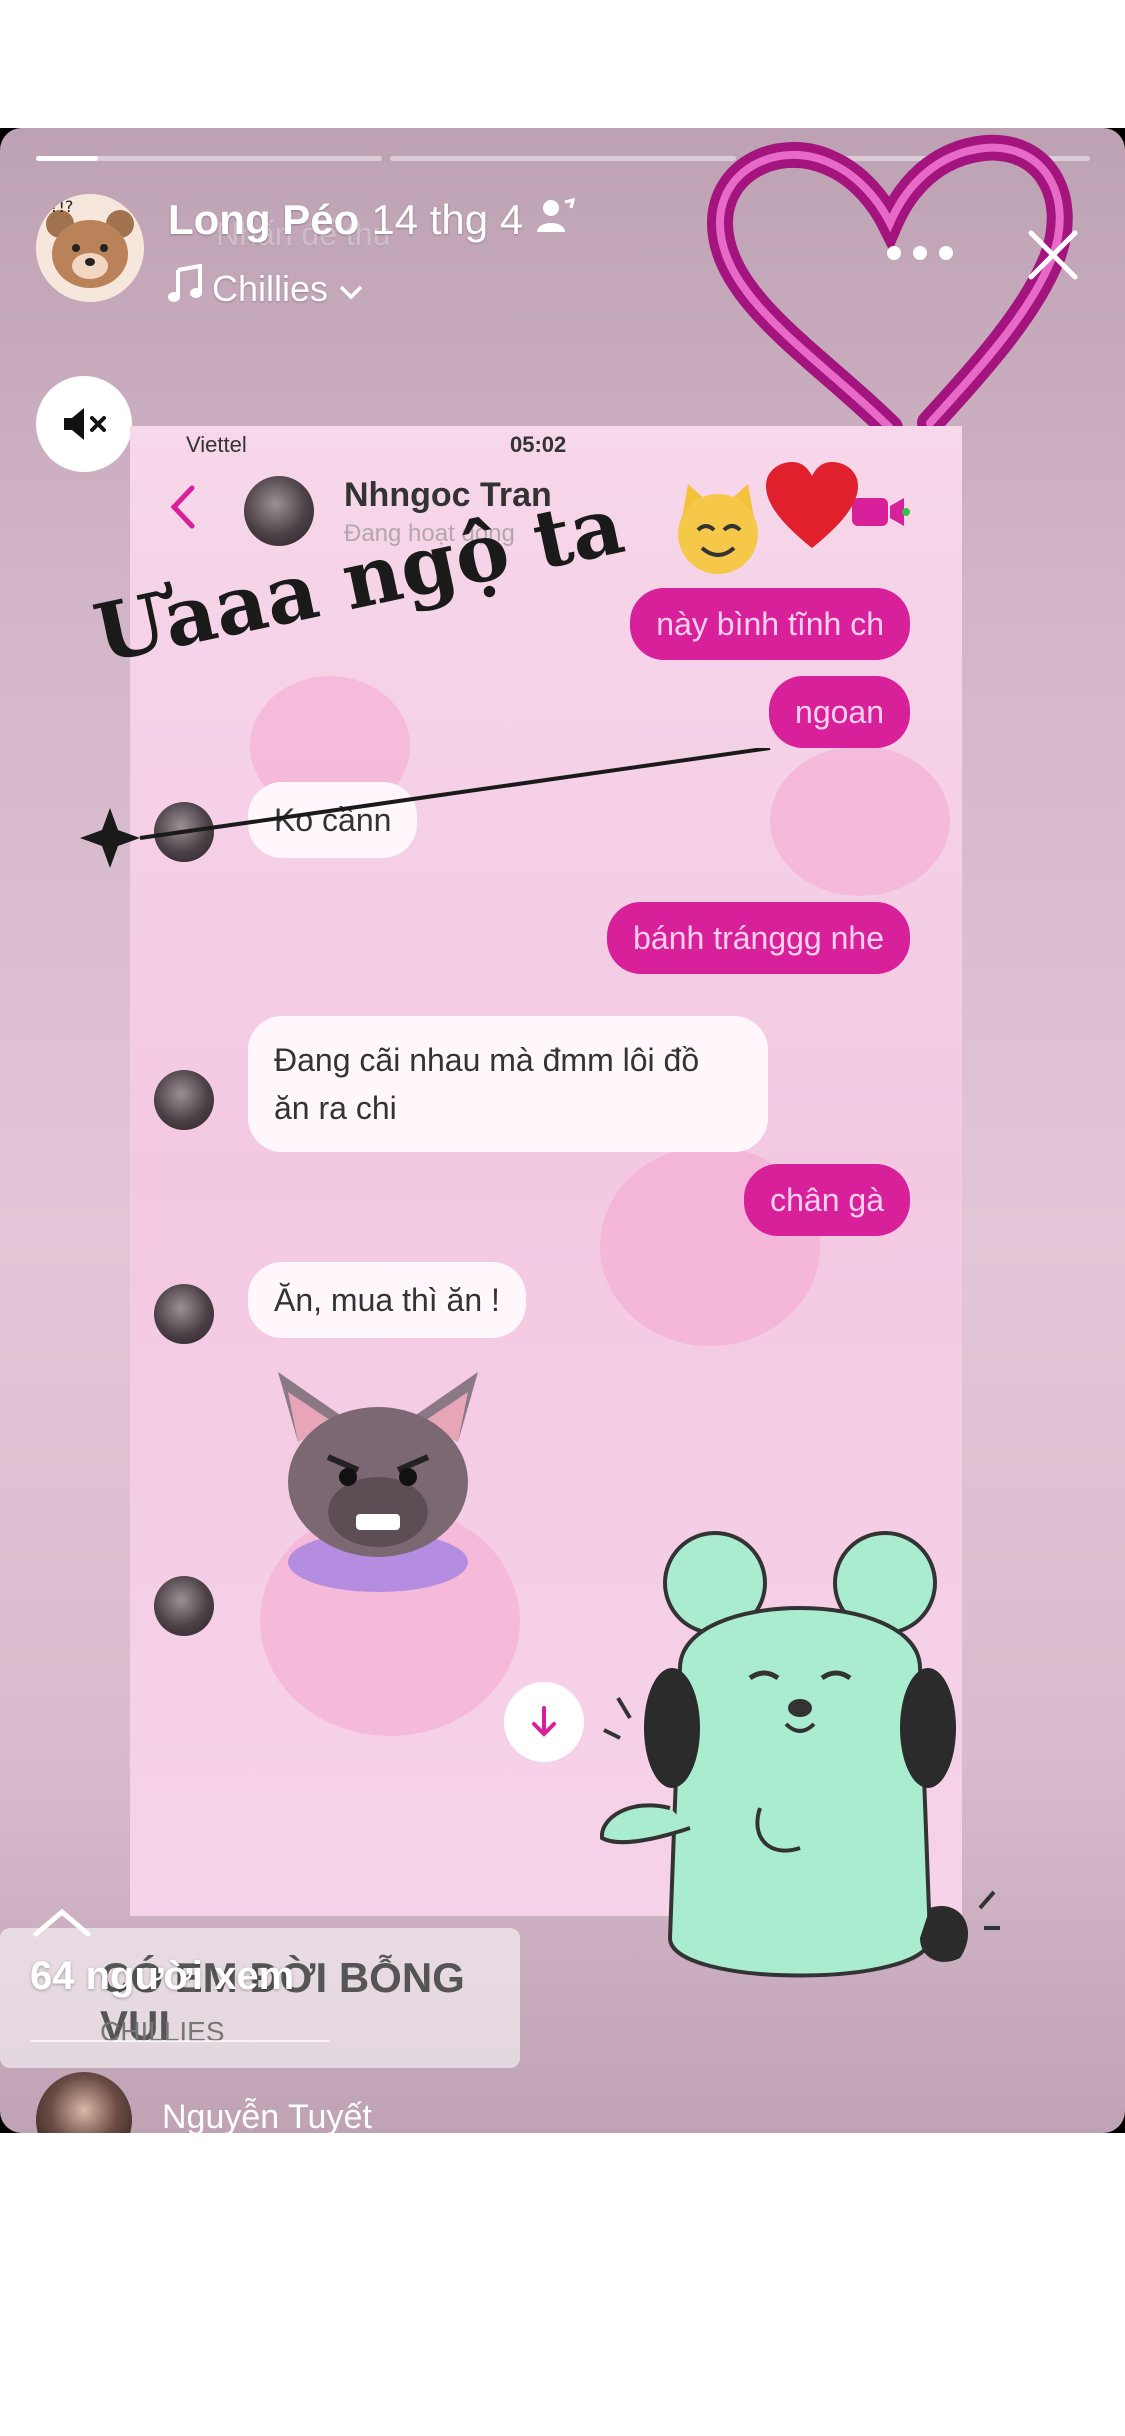 This screenshot has width=1125, height=2436. What do you see at coordinates (279, 511) in the screenshot?
I see `chat-avatar` at bounding box center [279, 511].